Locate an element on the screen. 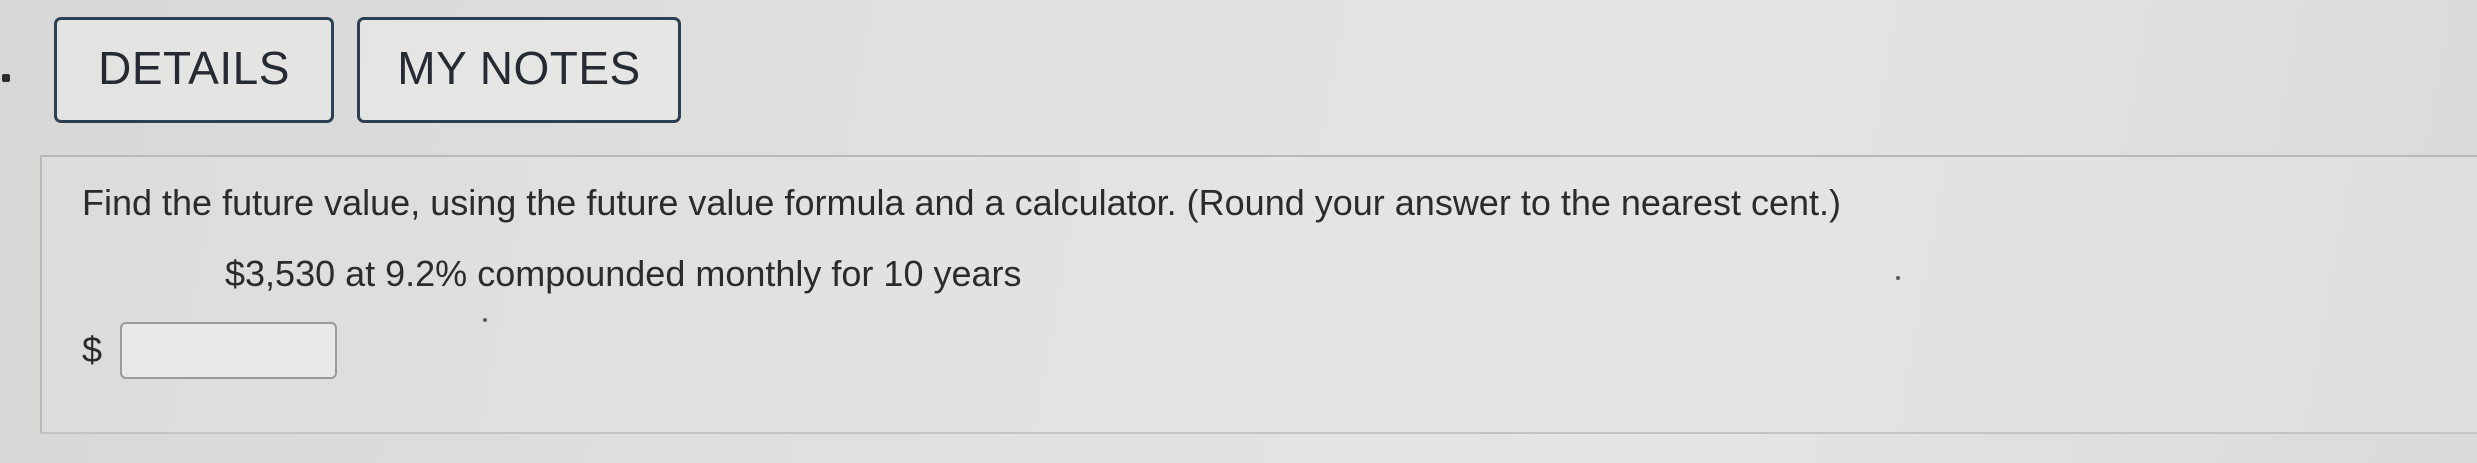  my-notes-button: MY NOTES is located at coordinates (519, 70).